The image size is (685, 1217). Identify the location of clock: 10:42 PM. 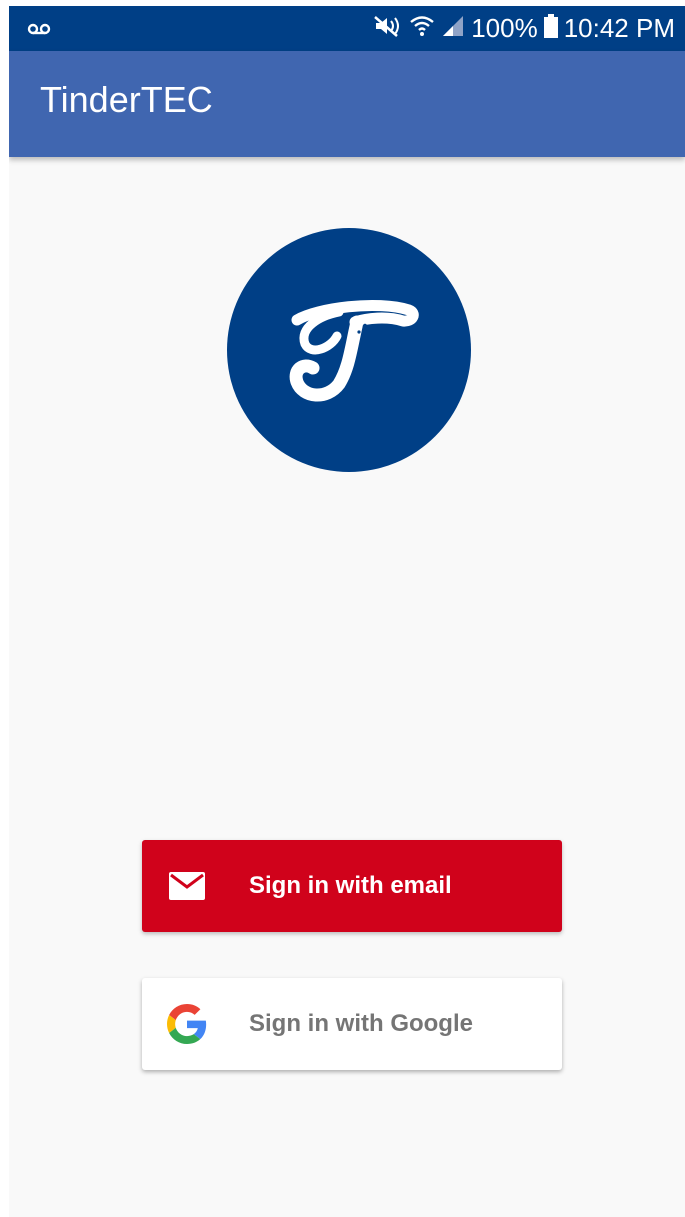
(619, 28).